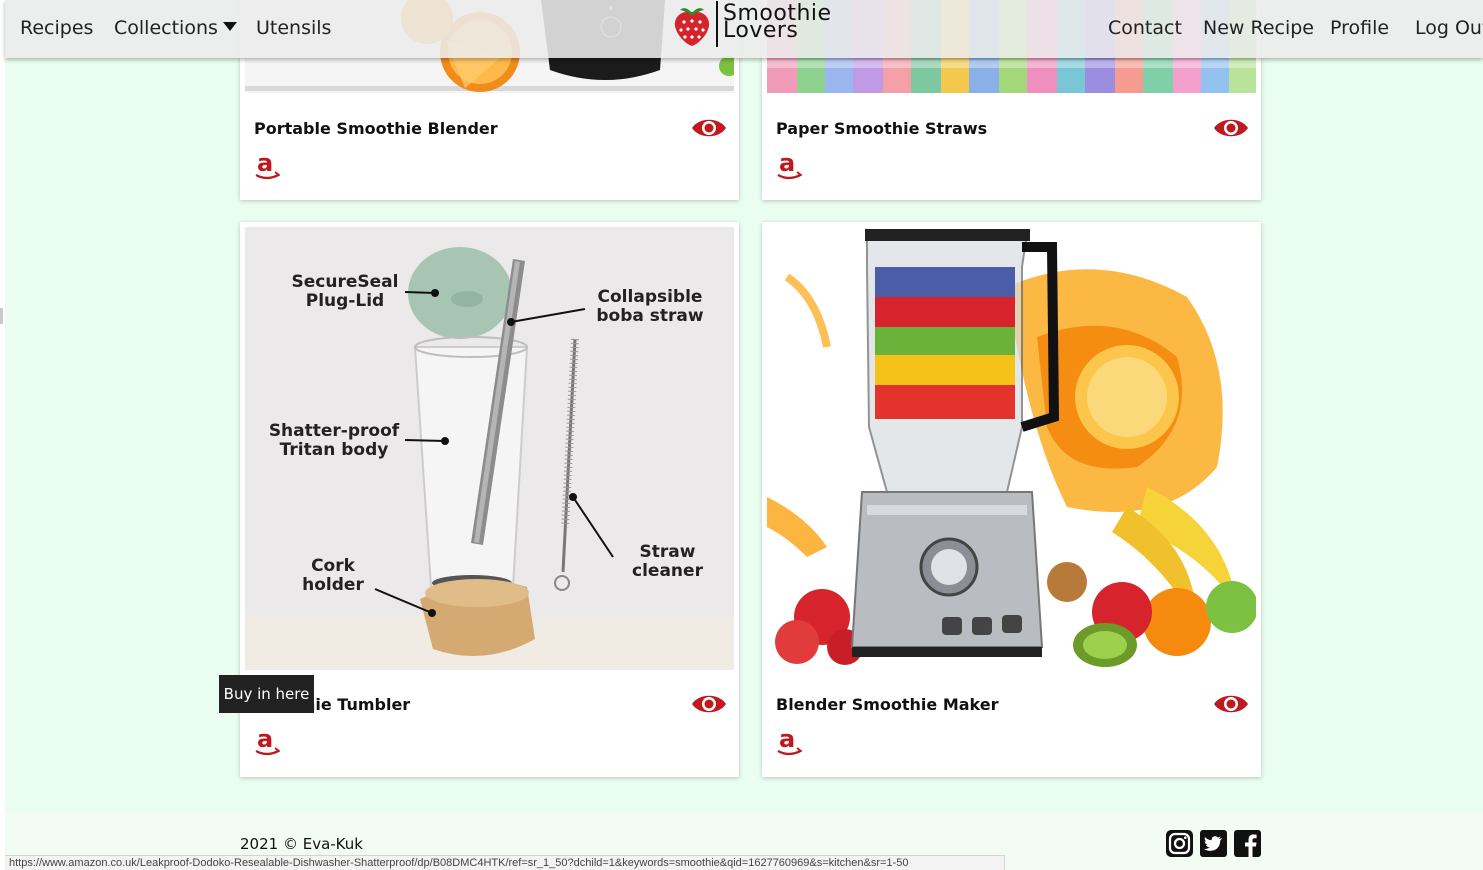 This screenshot has height=870, width=1483. What do you see at coordinates (761, 30) in the screenshot?
I see `brand-name-line2: Lovers` at bounding box center [761, 30].